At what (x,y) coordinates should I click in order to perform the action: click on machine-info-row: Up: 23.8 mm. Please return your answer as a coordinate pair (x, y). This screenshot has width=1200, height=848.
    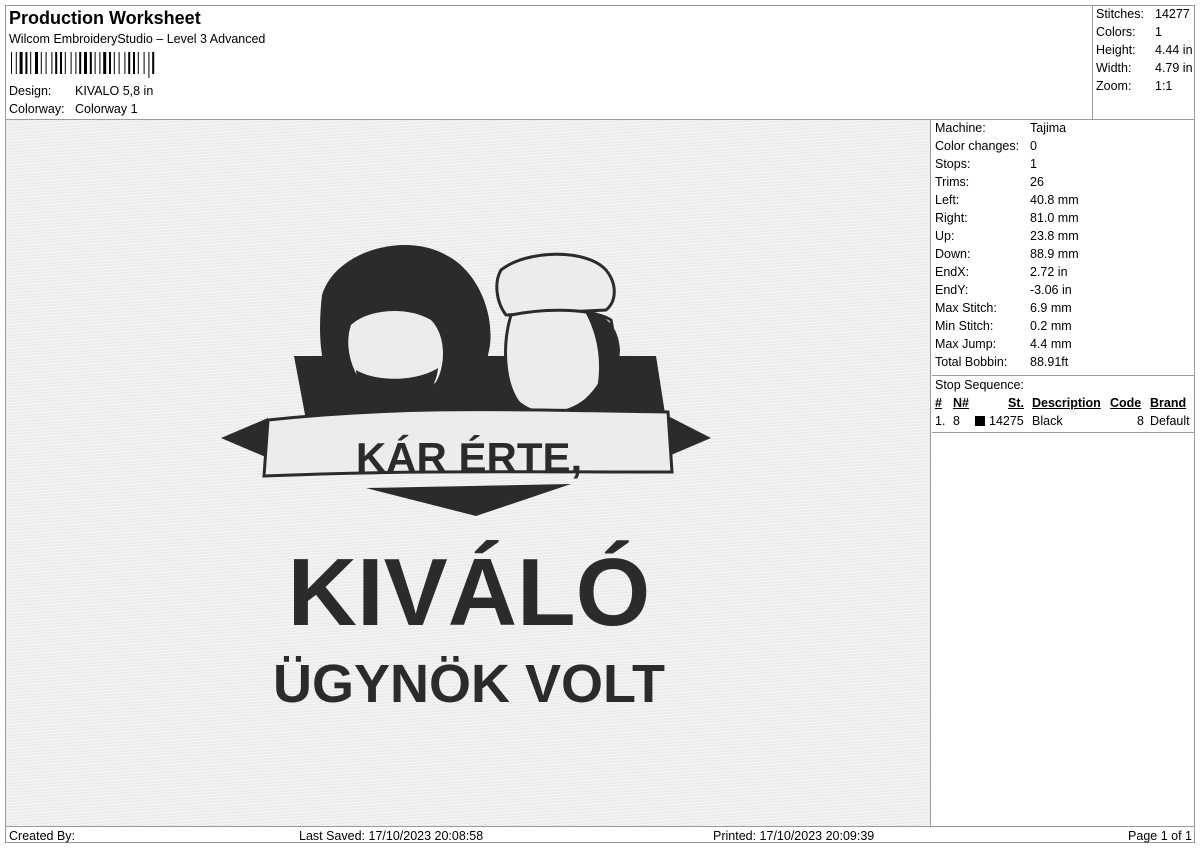
    Looking at the image, I should click on (1007, 236).